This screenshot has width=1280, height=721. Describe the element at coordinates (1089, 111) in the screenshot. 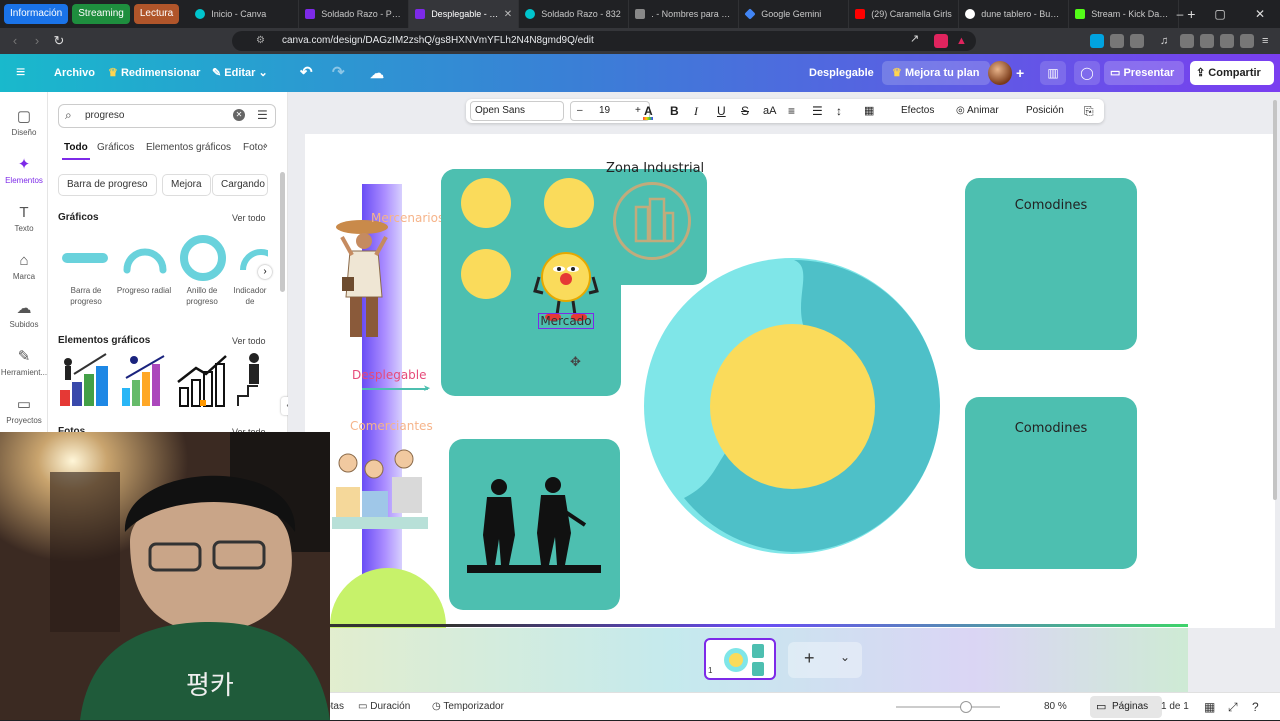

I see `copy-style-icon: ⎘` at that location.